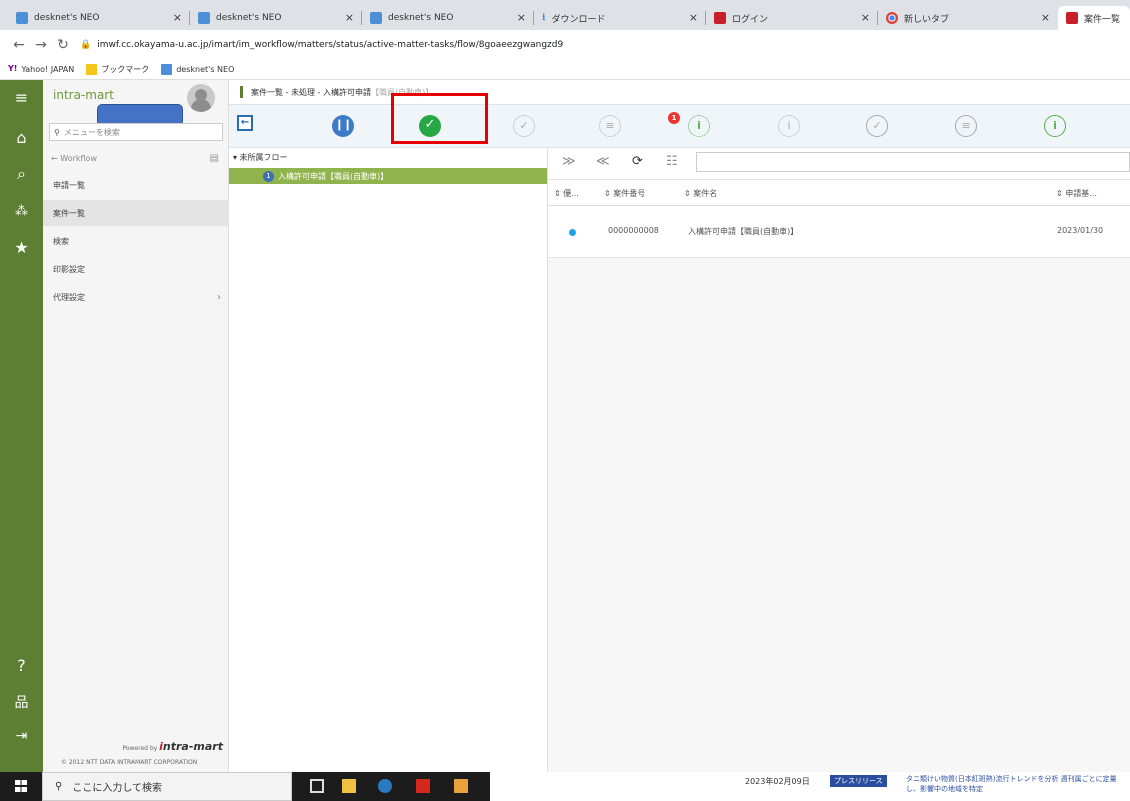 This screenshot has height=801, width=1130. I want to click on refresh-icon: ⟳, so click(637, 161).